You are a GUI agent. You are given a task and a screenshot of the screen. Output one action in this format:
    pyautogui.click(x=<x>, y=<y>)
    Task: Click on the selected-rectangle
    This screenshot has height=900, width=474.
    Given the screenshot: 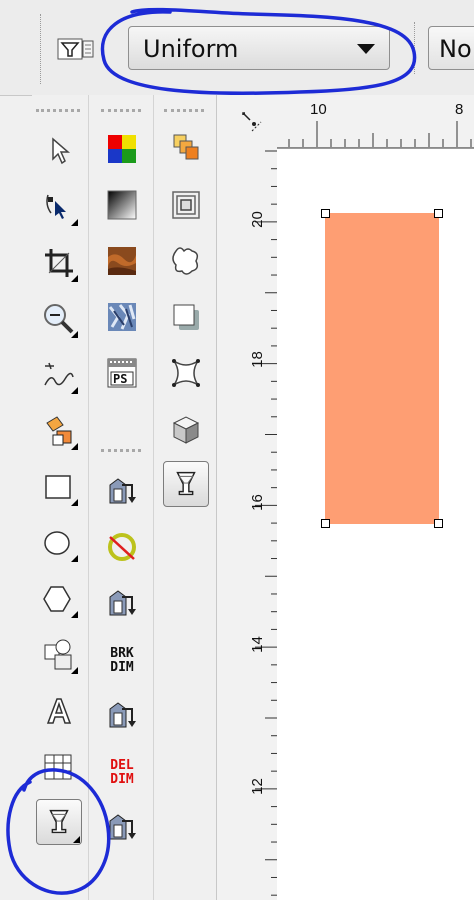 What is the action you would take?
    pyautogui.click(x=382, y=368)
    